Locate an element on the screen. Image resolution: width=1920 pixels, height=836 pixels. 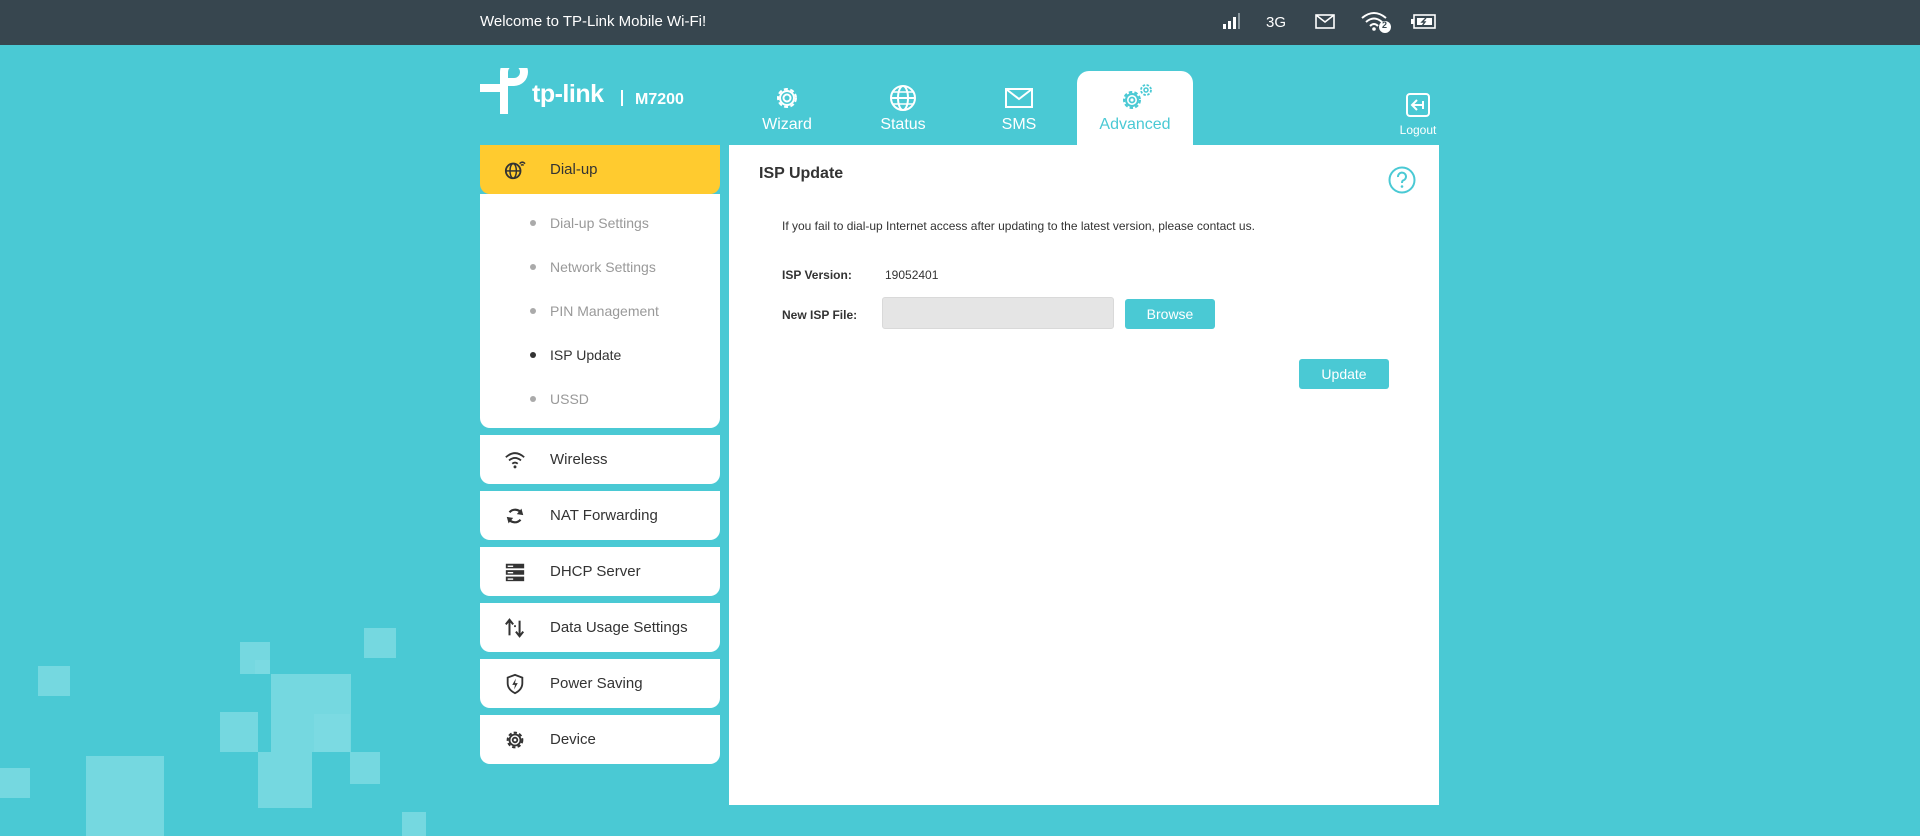
tab-advanced: Advanced is located at coordinates (1135, 108).